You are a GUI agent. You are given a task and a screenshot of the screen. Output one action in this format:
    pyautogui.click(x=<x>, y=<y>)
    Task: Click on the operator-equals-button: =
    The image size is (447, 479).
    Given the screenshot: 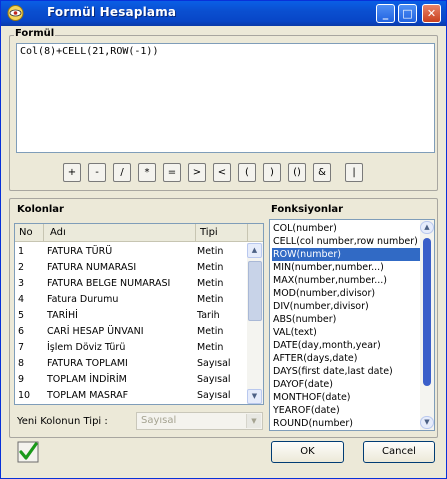 What is the action you would take?
    pyautogui.click(x=172, y=172)
    